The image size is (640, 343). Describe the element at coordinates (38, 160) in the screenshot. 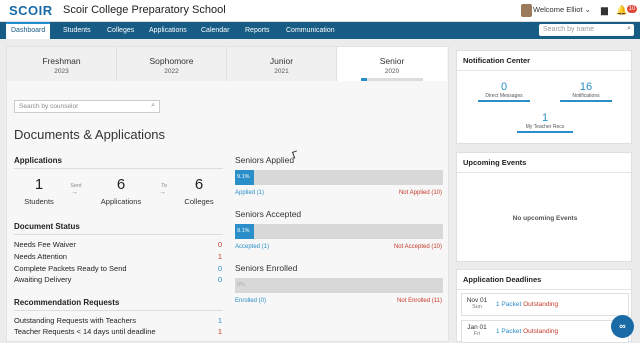

I see `applications-heading: Applications` at that location.